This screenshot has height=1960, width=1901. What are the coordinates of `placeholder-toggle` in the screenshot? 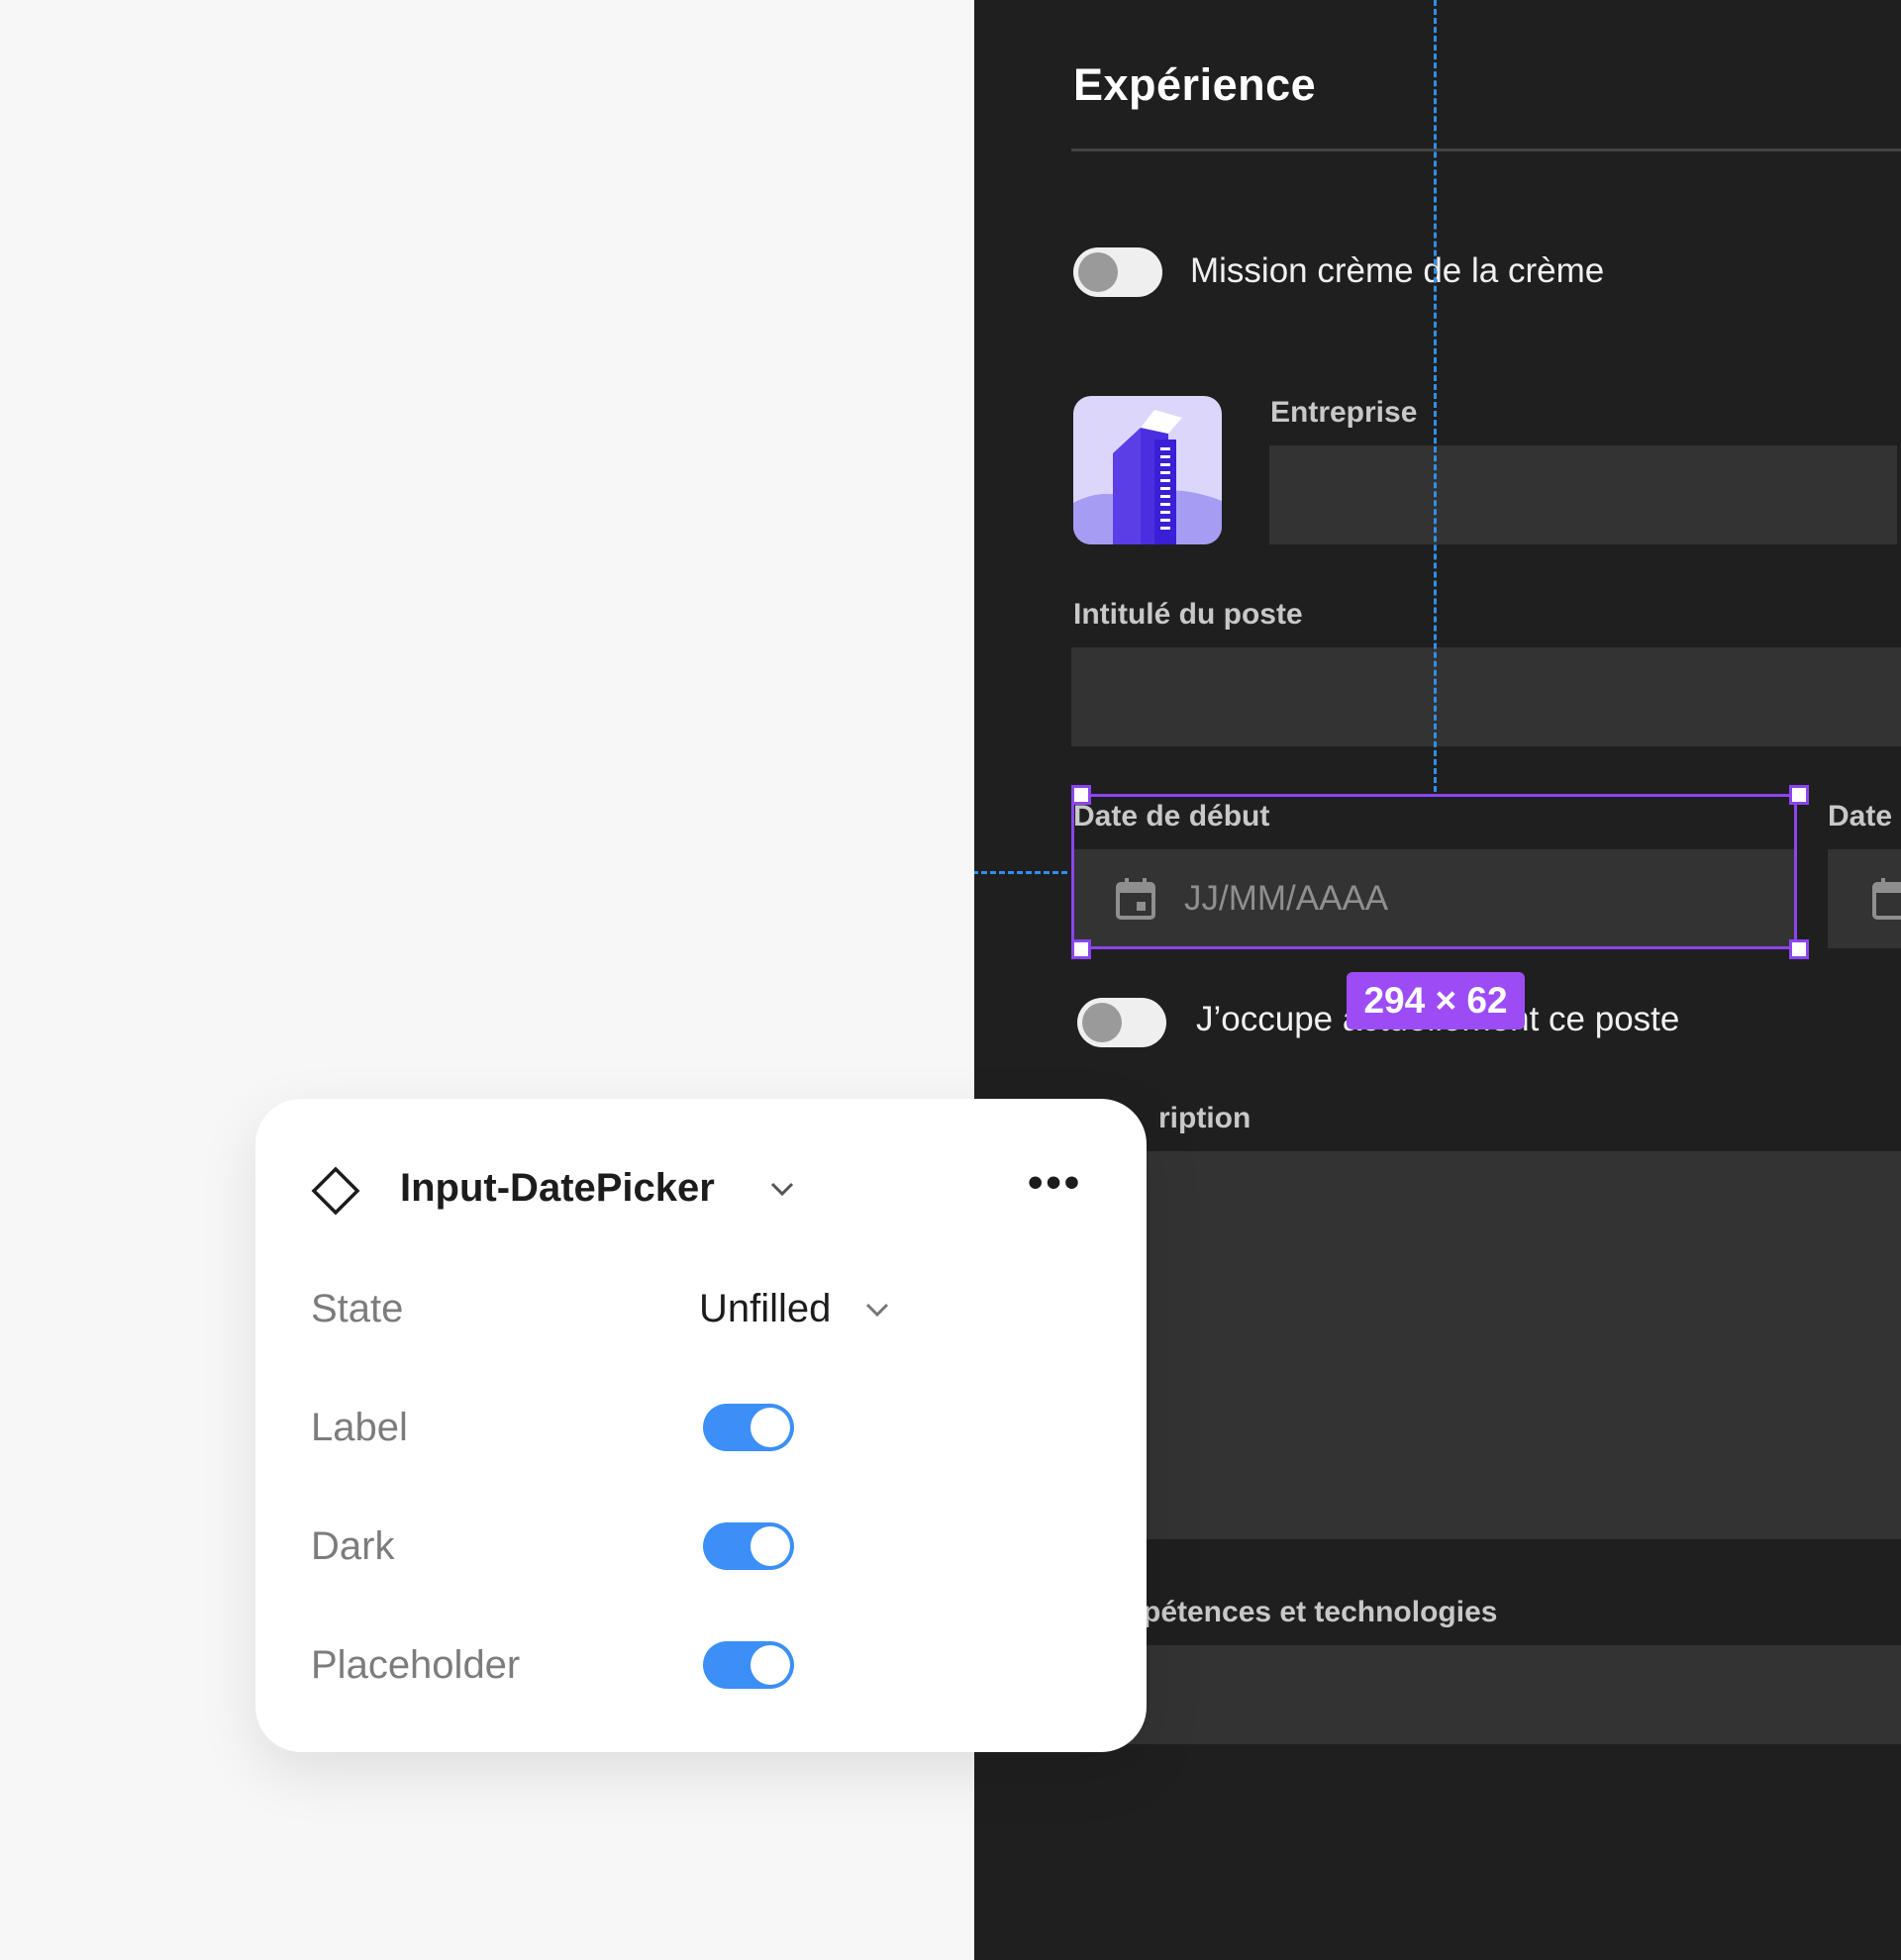 It's located at (748, 1665).